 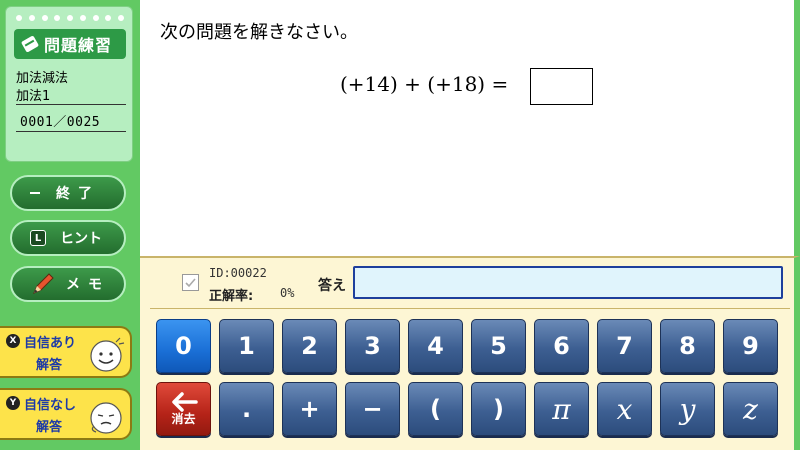 I want to click on key-8: 8, so click(x=687, y=346).